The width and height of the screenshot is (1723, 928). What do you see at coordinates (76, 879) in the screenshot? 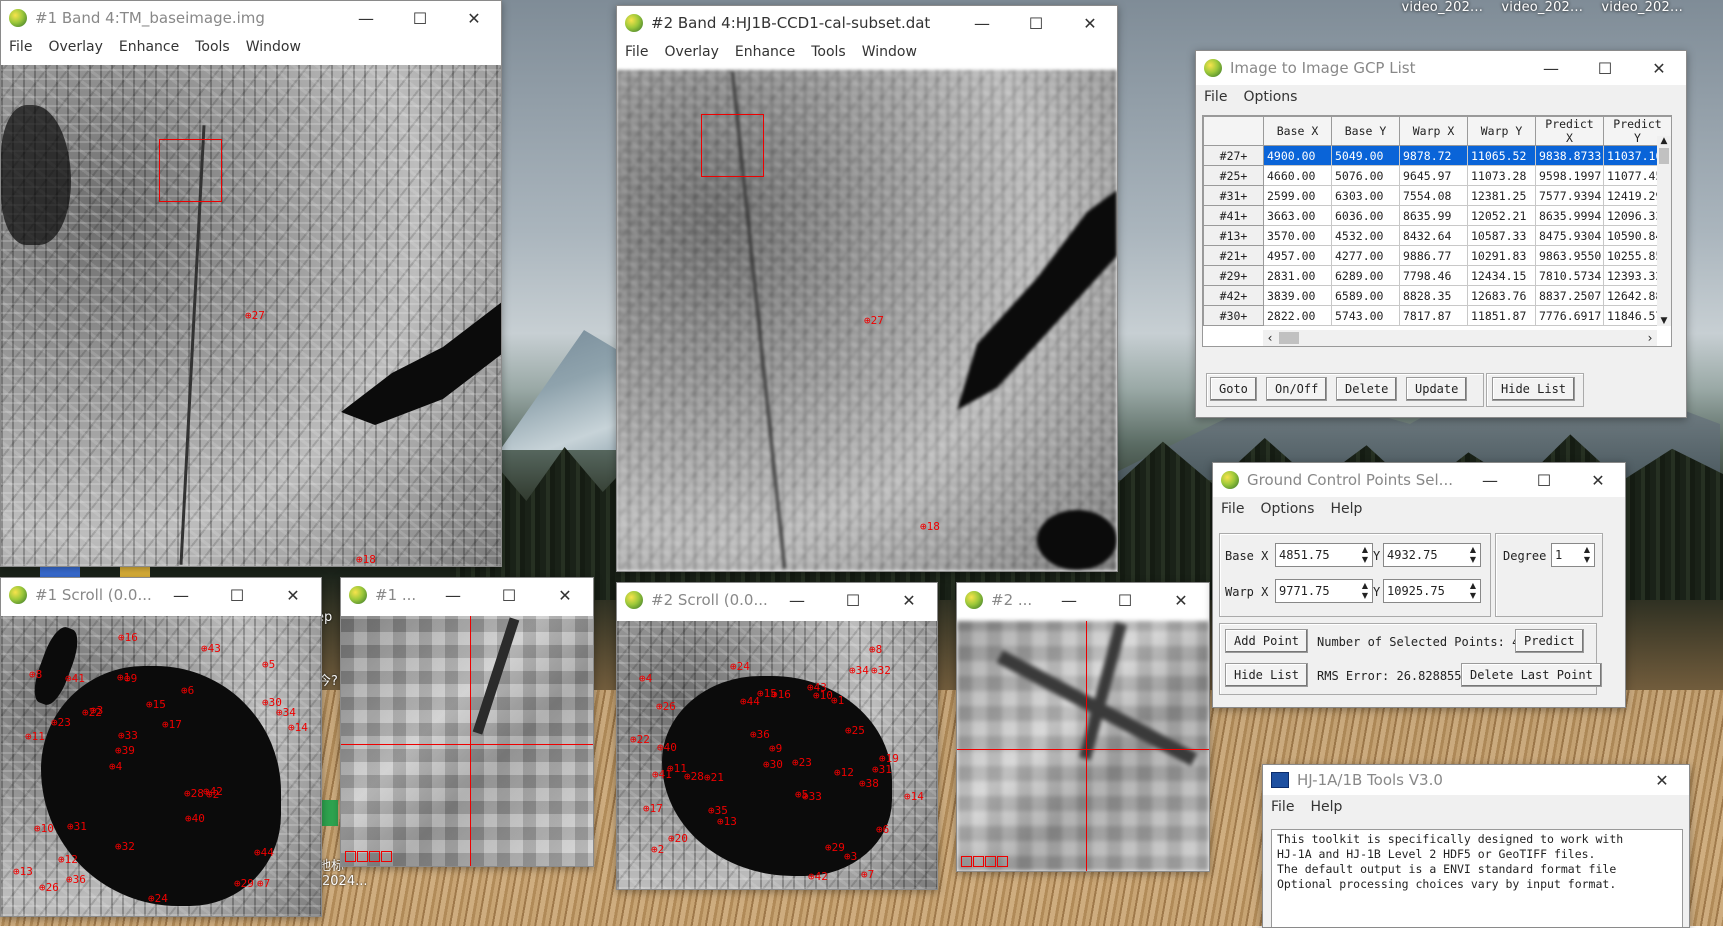
I see `gcp-marker: ⊕36` at bounding box center [76, 879].